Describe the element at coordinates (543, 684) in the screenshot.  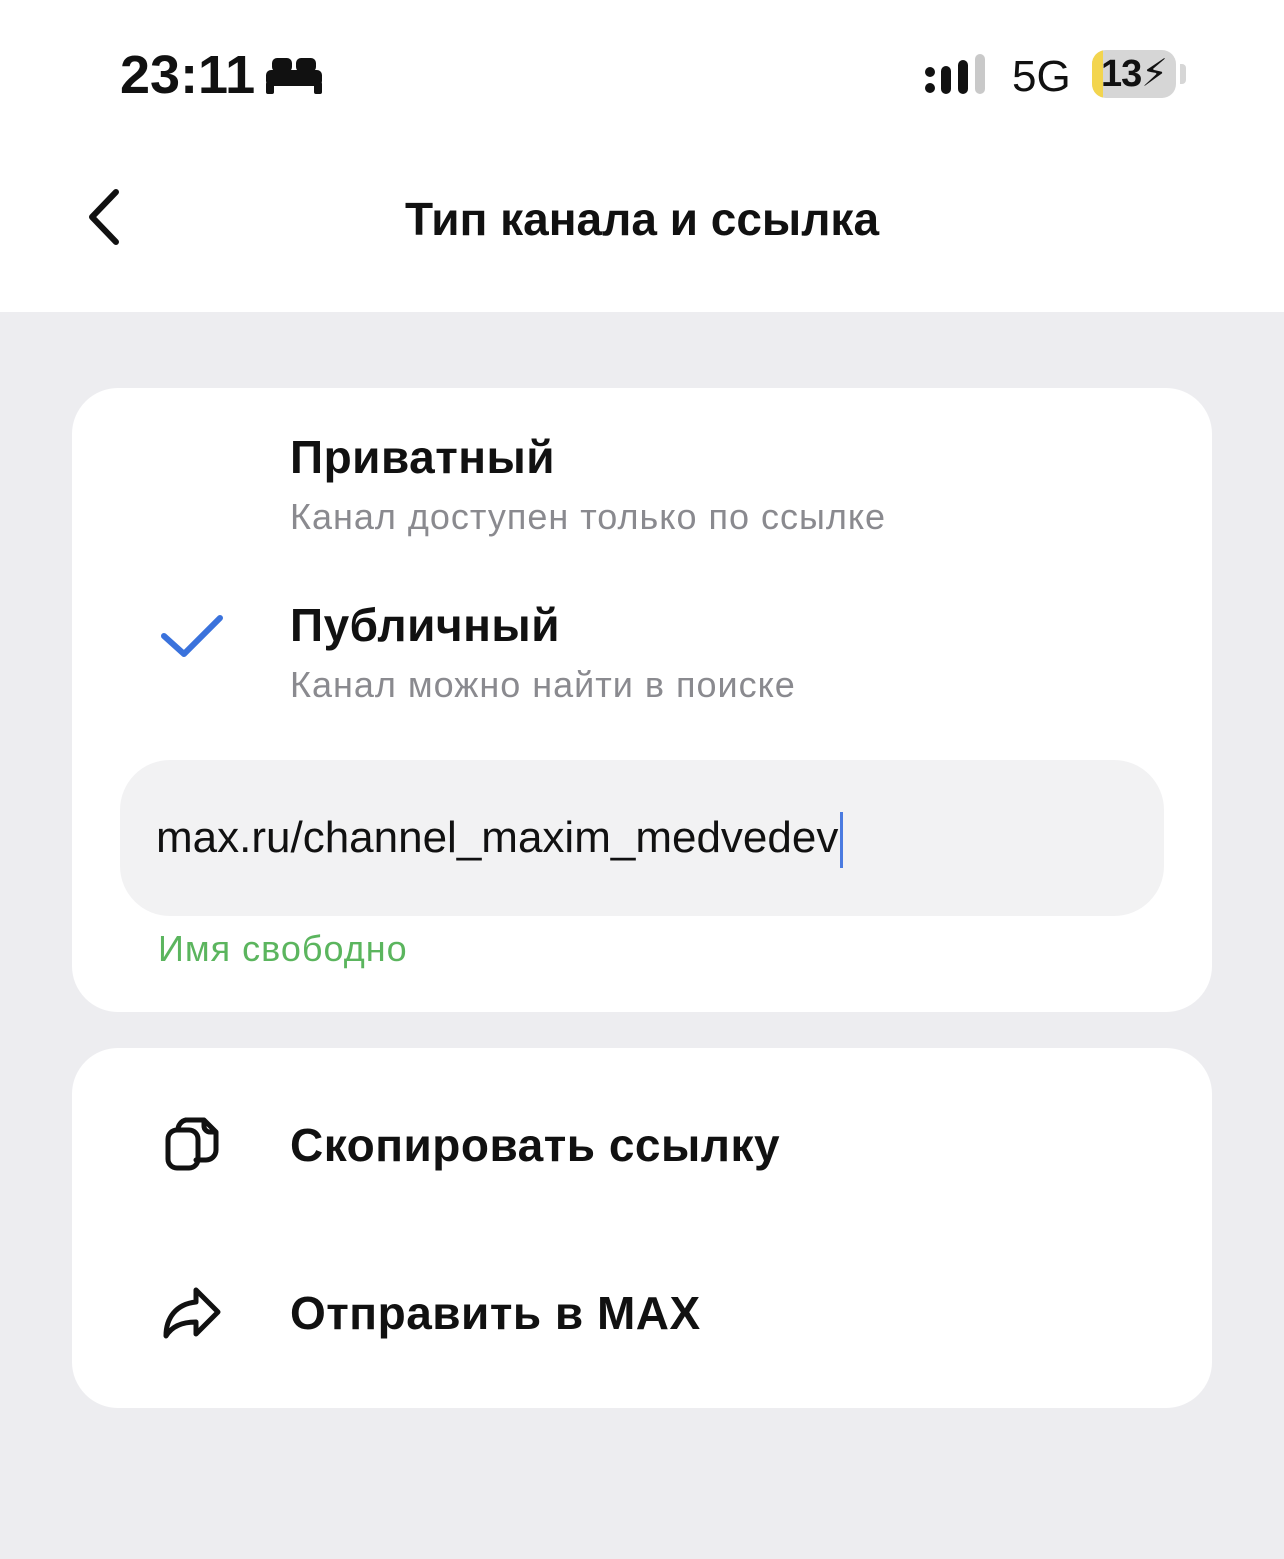
I see `option-public-description: Канал можно найти в поиске` at that location.